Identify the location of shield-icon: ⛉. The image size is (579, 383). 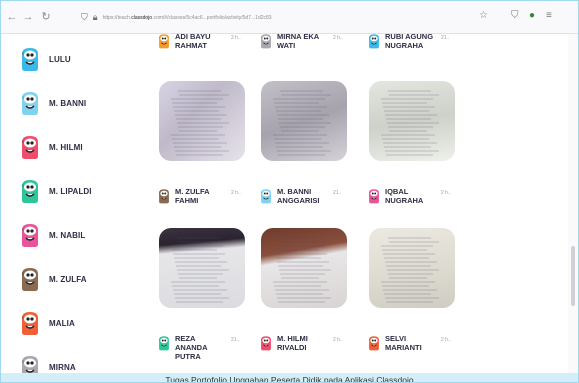
(84, 17).